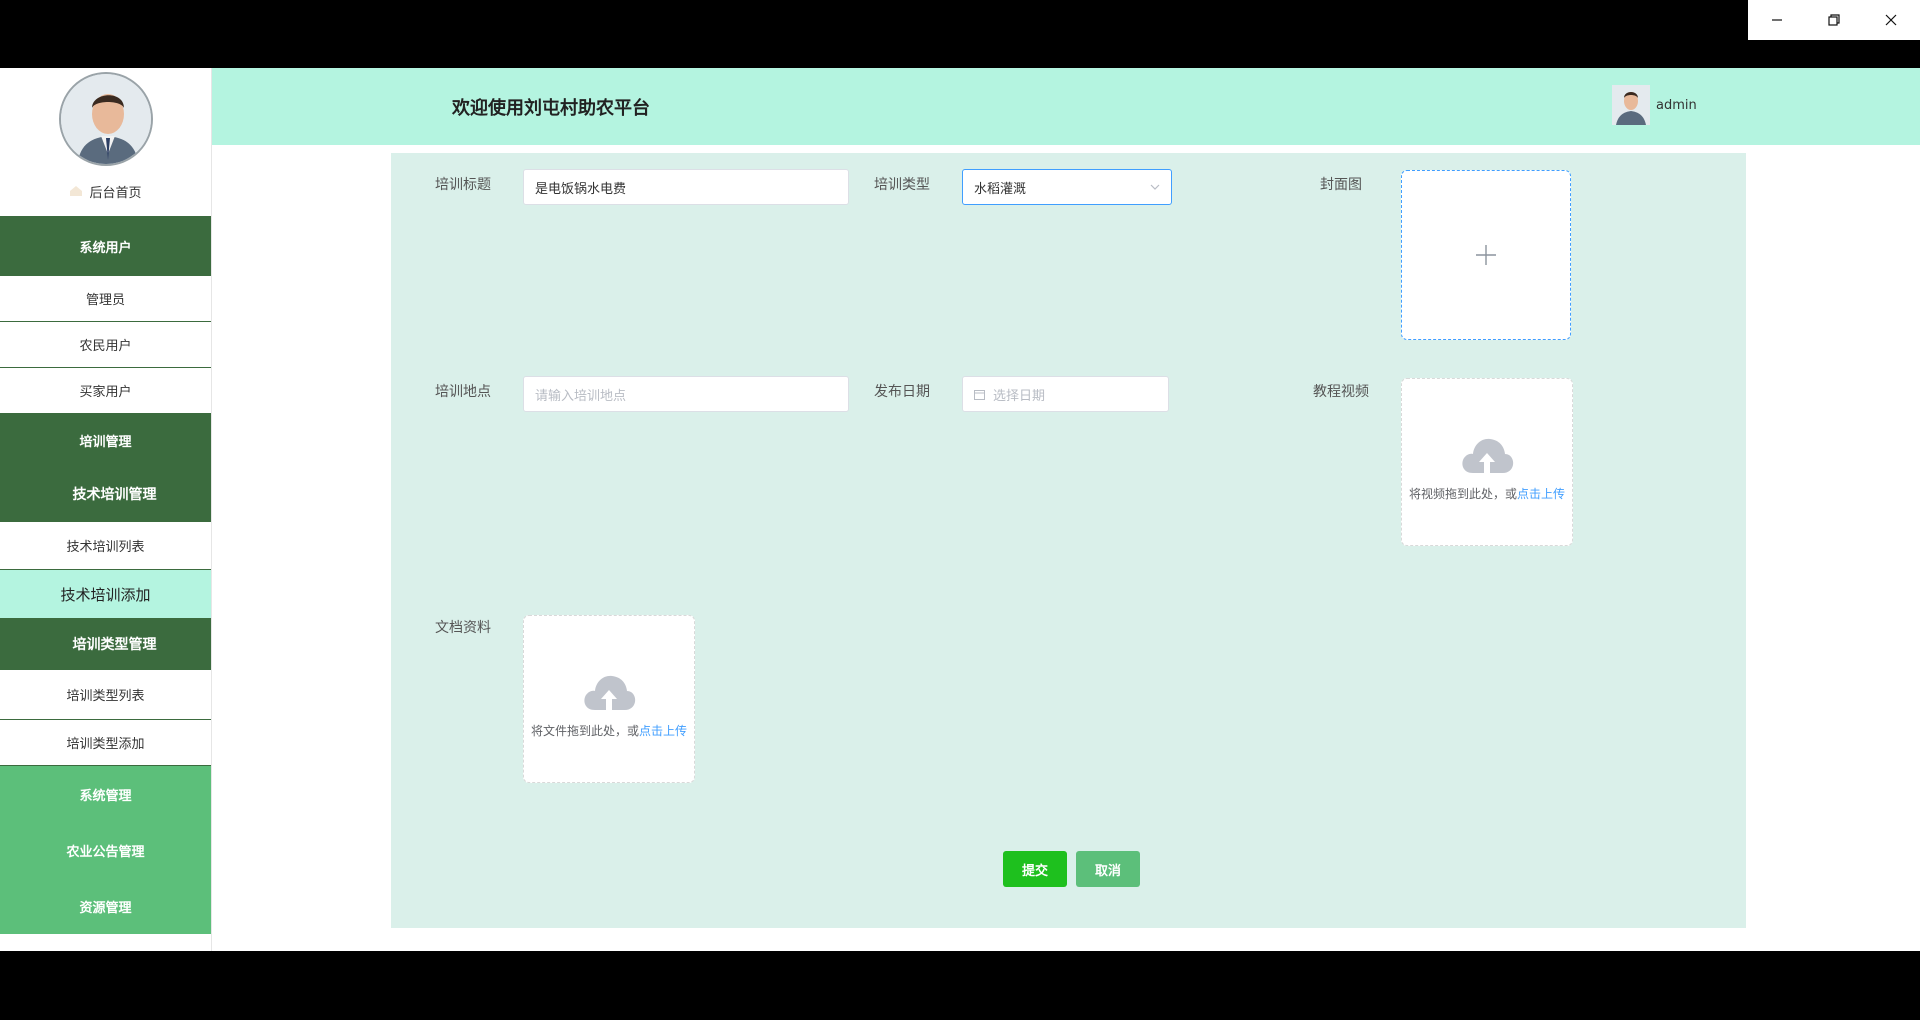 The image size is (1920, 1020). Describe the element at coordinates (1108, 869) in the screenshot. I see `cancel-button: 取消` at that location.